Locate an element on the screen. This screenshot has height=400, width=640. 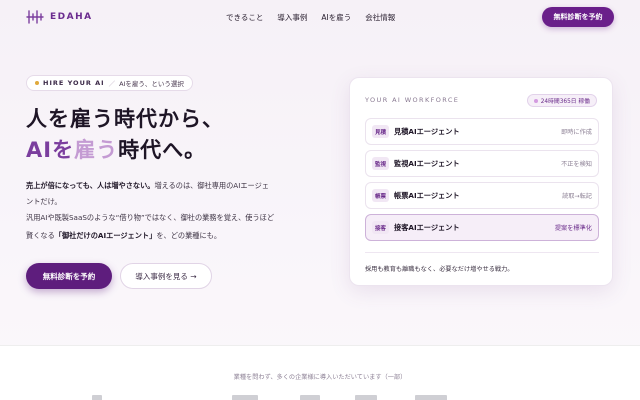
card-title: YOUR AI WORKFORCE is located at coordinates (412, 100).